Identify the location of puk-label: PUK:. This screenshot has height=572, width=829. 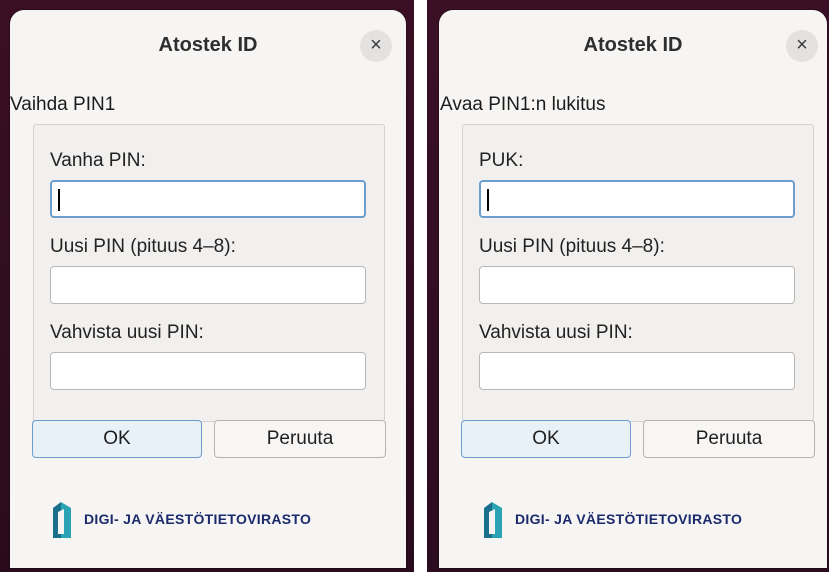
(501, 160).